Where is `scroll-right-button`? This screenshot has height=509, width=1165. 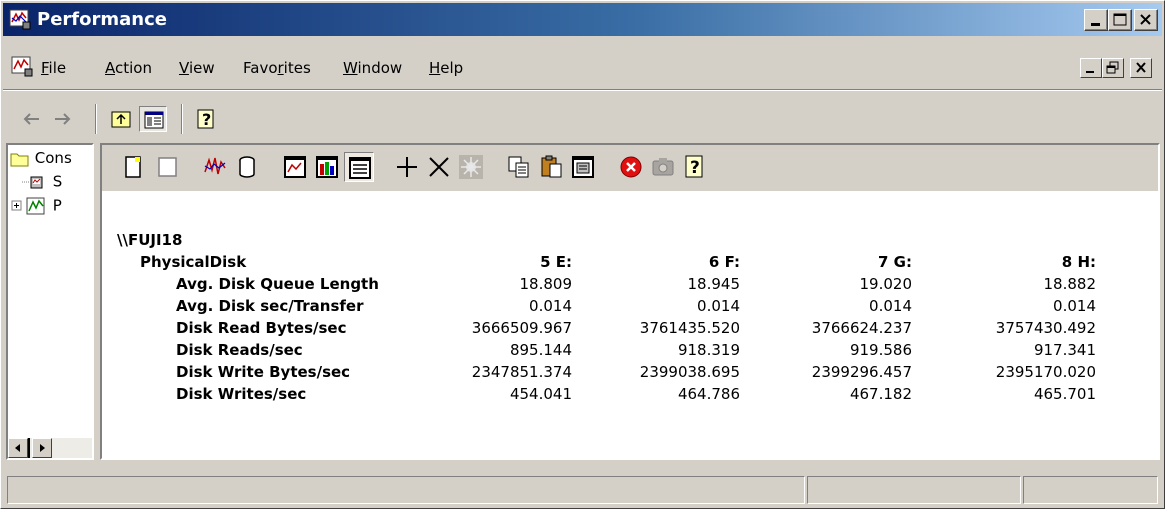
scroll-right-button is located at coordinates (42, 448).